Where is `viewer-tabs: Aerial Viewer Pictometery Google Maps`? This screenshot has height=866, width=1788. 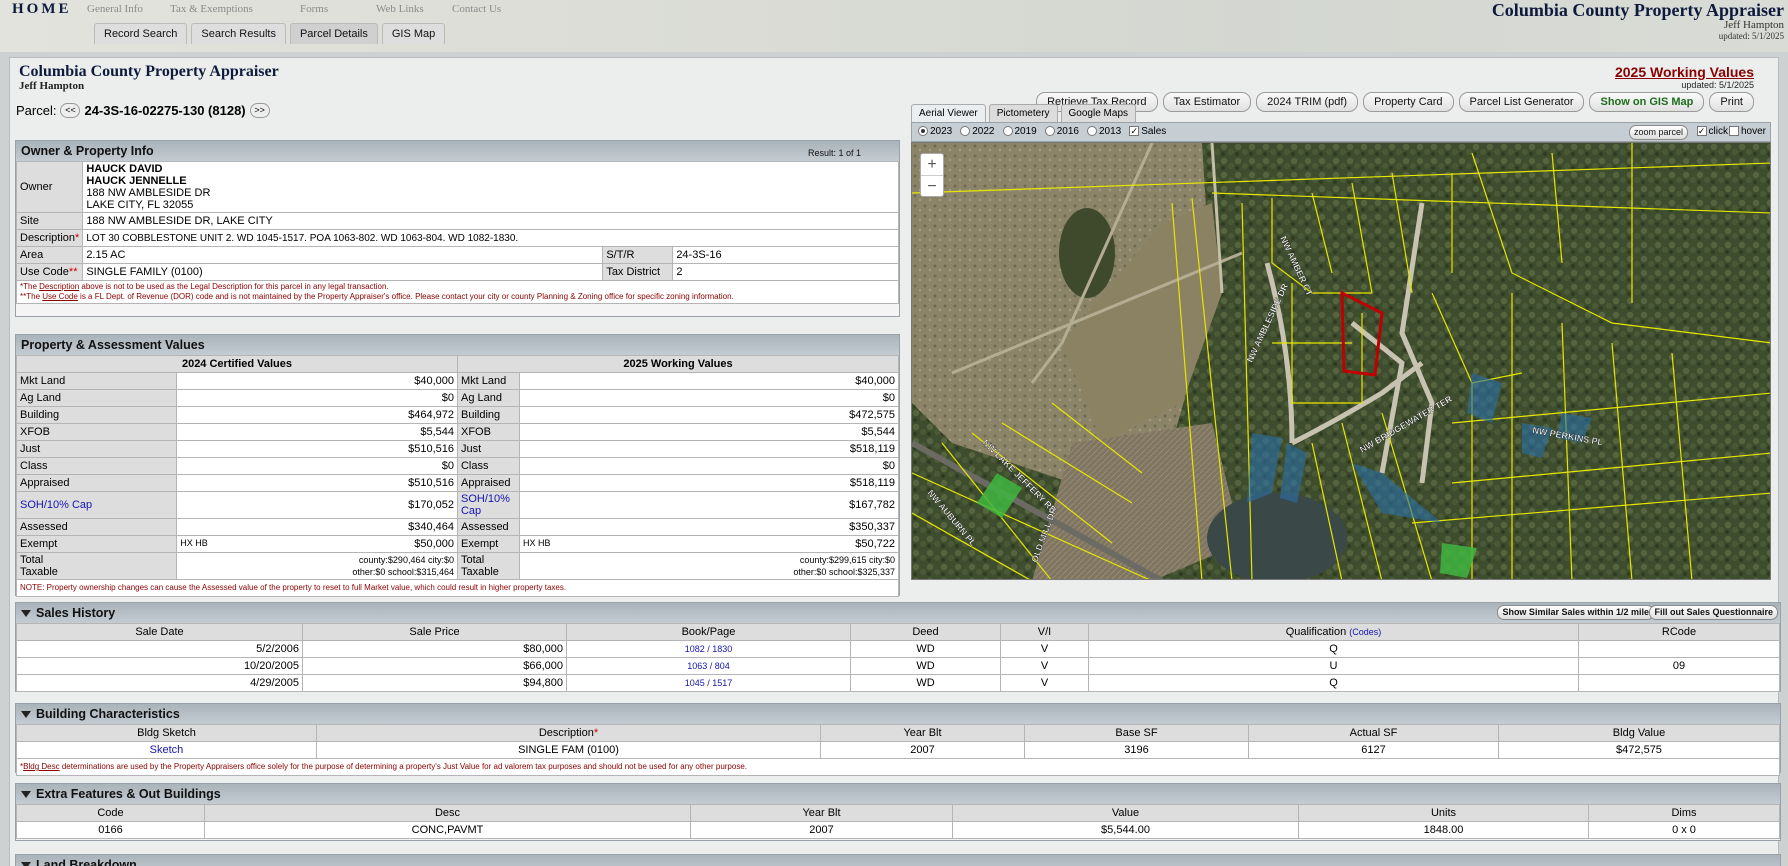
viewer-tabs: Aerial Viewer Pictometery Google Maps is located at coordinates (1024, 113).